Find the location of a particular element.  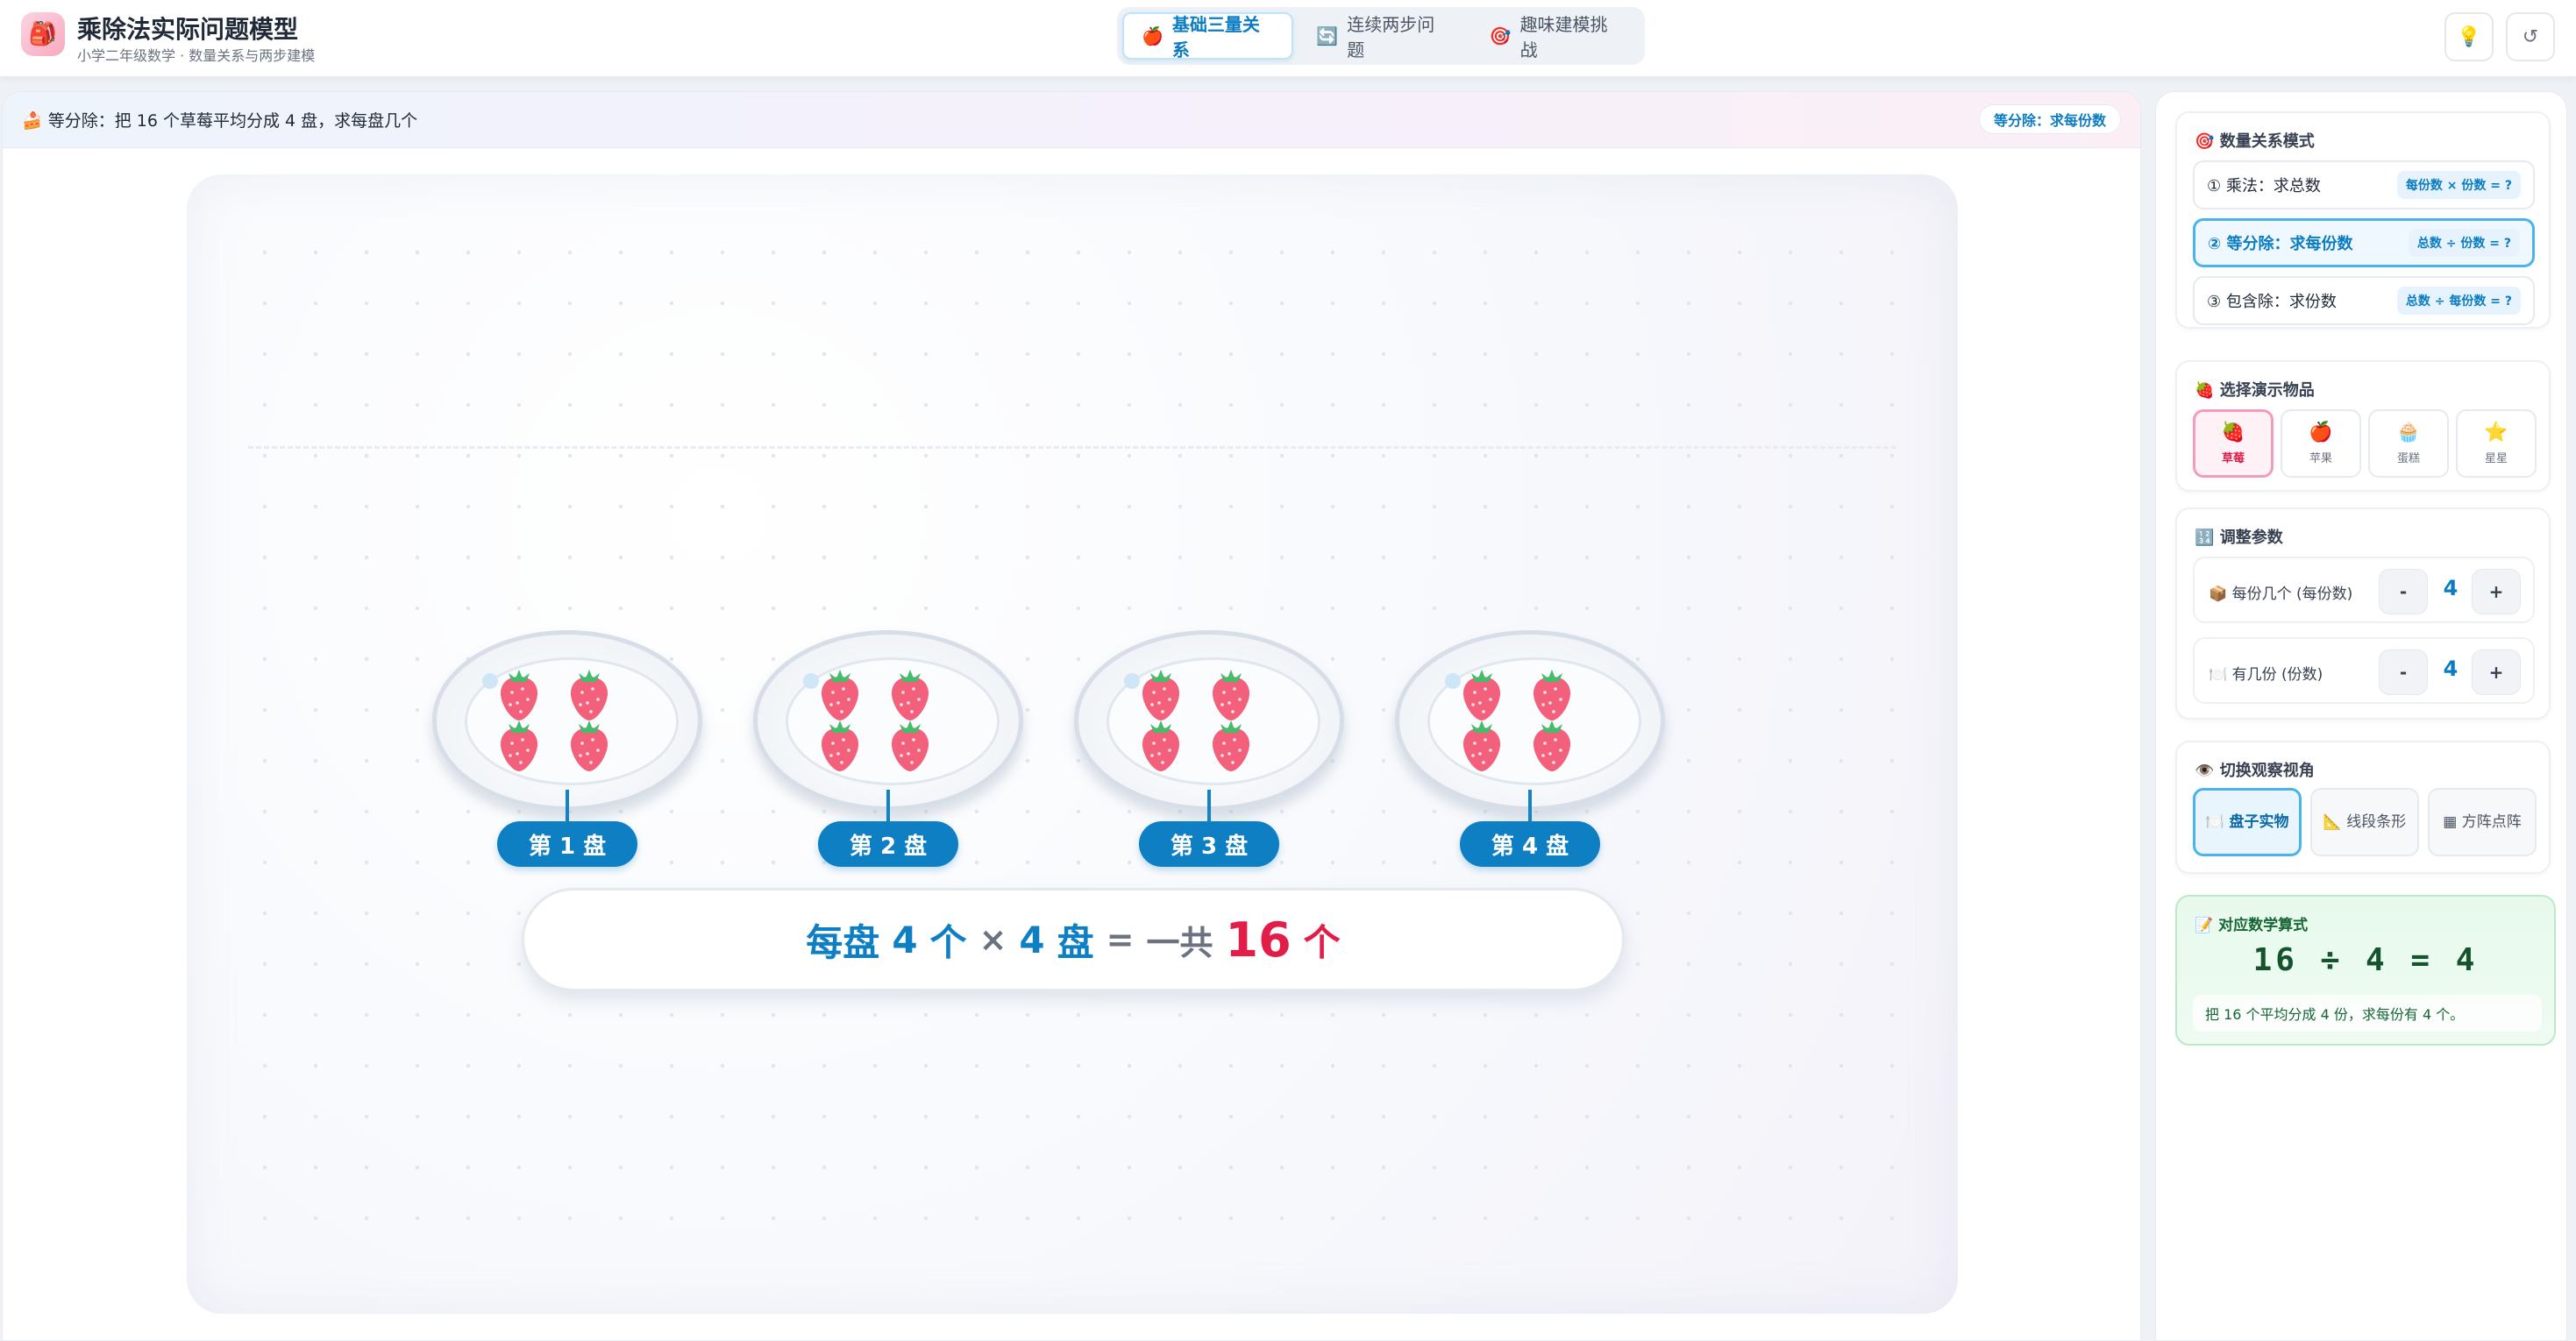

hint-button: 💡 is located at coordinates (2469, 36).